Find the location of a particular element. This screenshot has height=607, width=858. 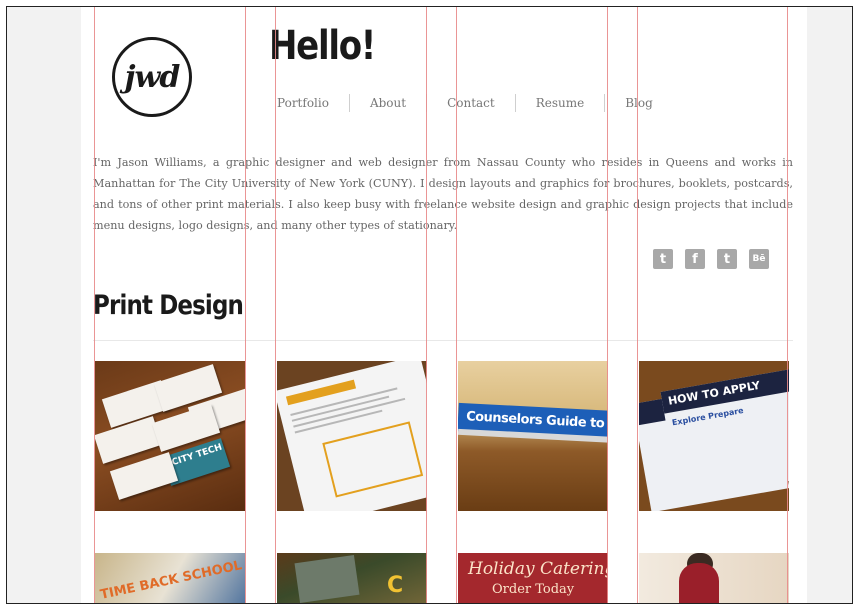

section-title: Print Design is located at coordinates (168, 305).